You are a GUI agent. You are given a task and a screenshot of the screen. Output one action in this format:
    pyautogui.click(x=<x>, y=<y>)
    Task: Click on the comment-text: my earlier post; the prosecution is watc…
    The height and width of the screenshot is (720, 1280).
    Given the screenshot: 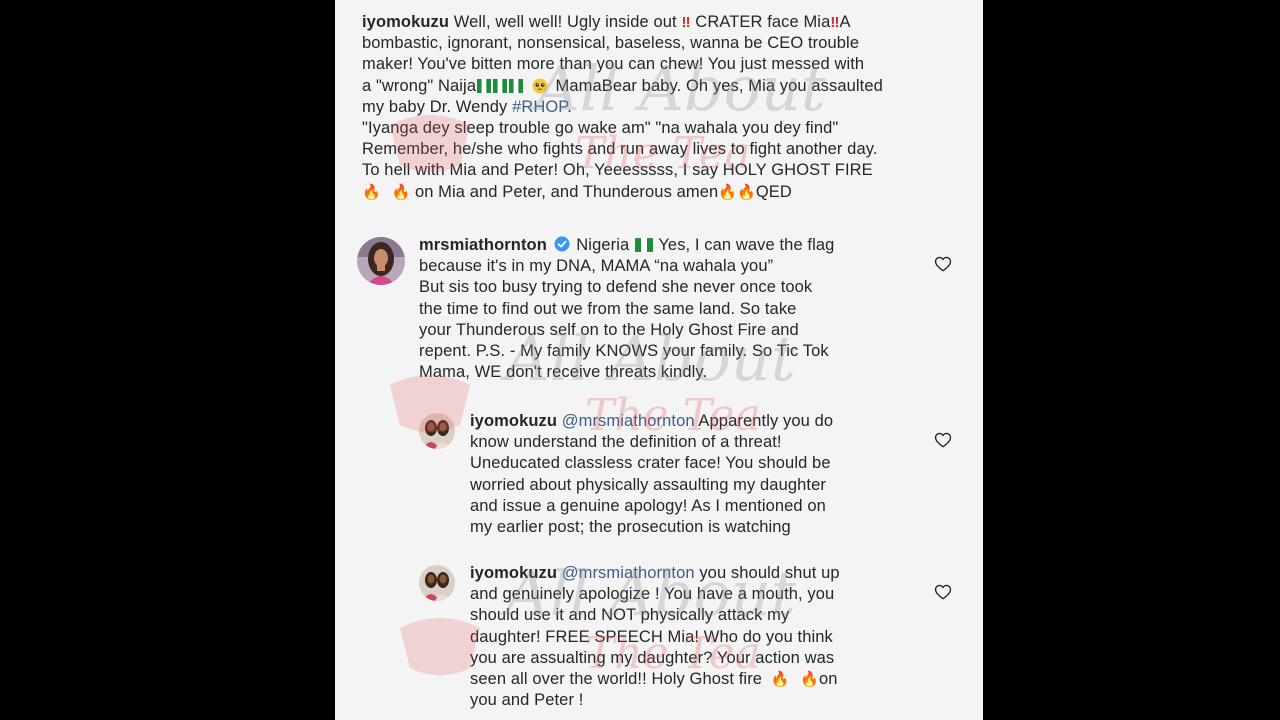 What is the action you would take?
    pyautogui.click(x=630, y=527)
    